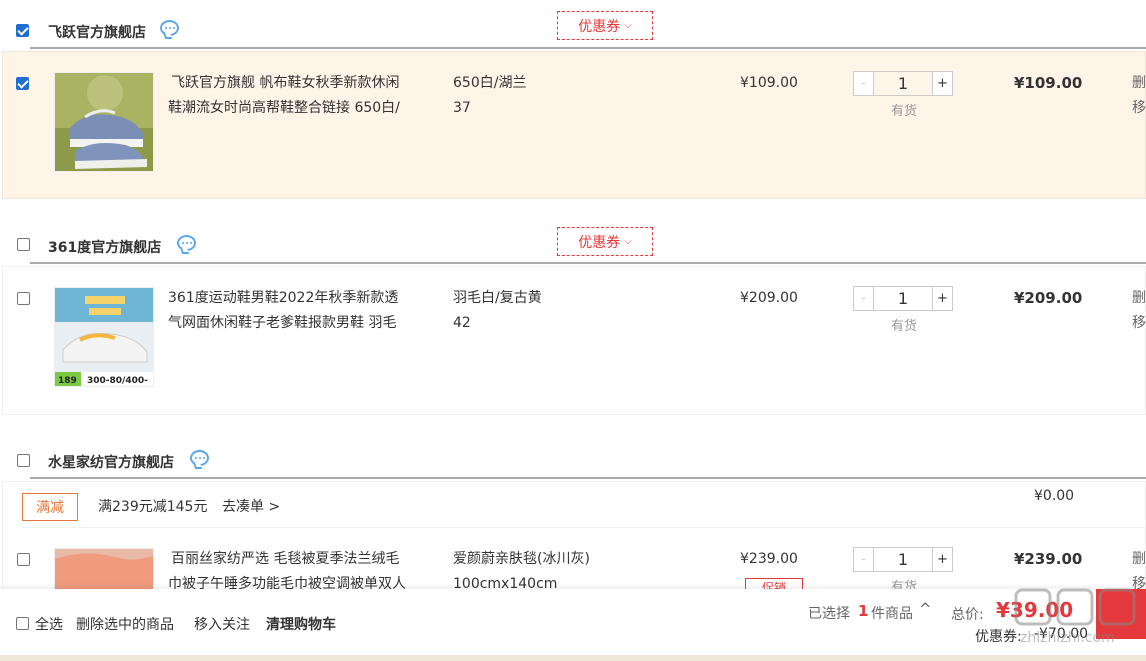 The image size is (1146, 661). What do you see at coordinates (117, 381) in the screenshot?
I see `thumb-promo: 300-80/400-110` at bounding box center [117, 381].